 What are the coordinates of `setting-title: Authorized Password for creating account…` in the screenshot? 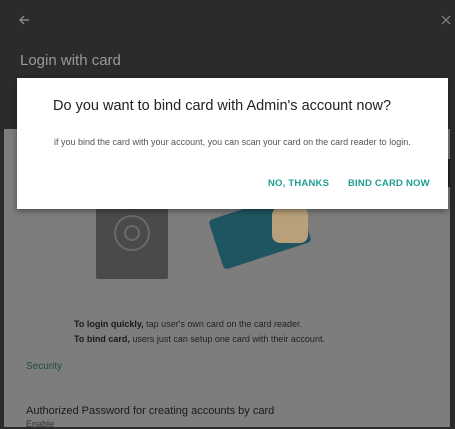 It's located at (150, 411).